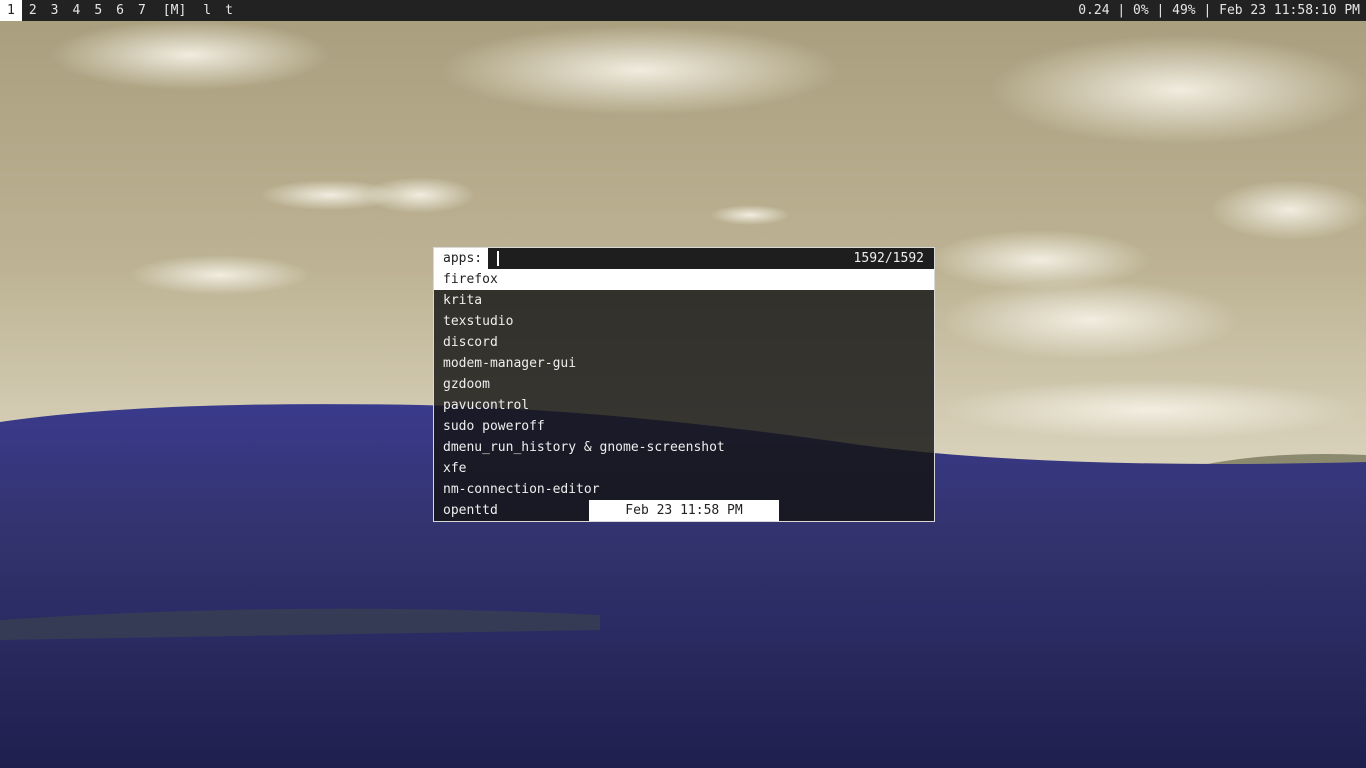  What do you see at coordinates (142, 10) in the screenshot?
I see `tag-7: 7` at bounding box center [142, 10].